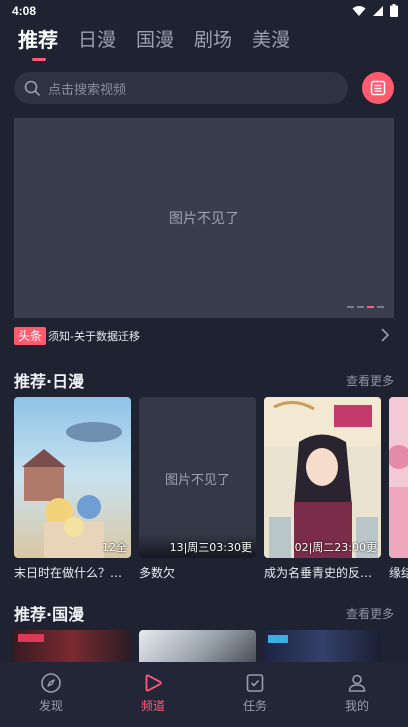 The height and width of the screenshot is (727, 408). What do you see at coordinates (50, 706) in the screenshot?
I see `nav-label: 发现` at bounding box center [50, 706].